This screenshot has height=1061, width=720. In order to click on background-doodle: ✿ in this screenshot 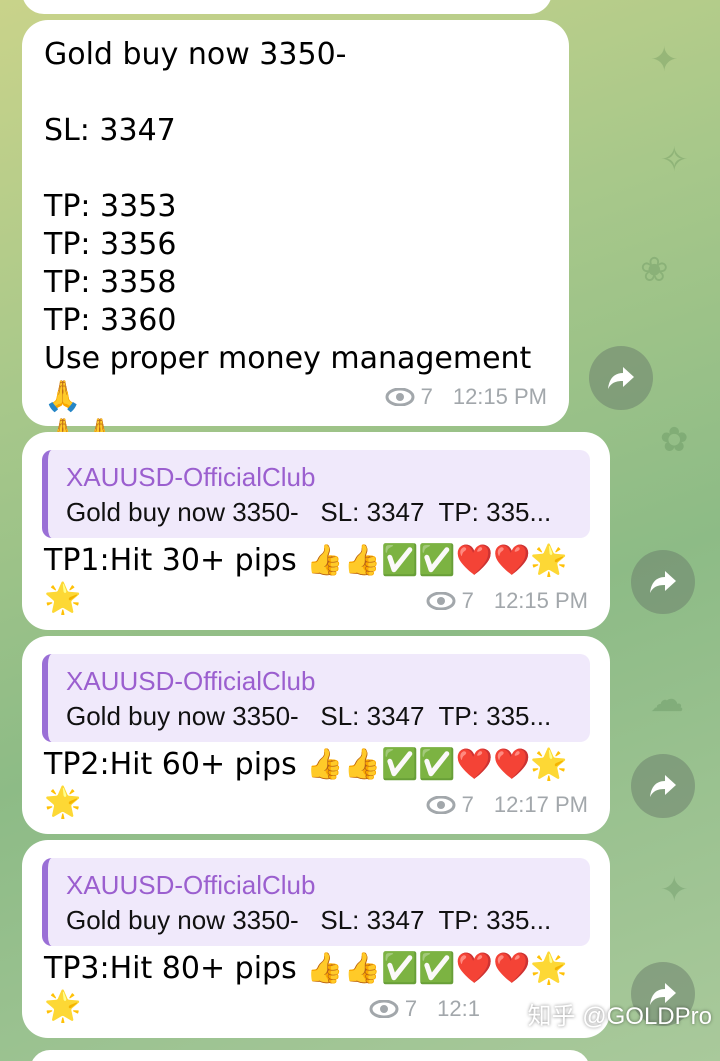, I will do `click(674, 440)`.